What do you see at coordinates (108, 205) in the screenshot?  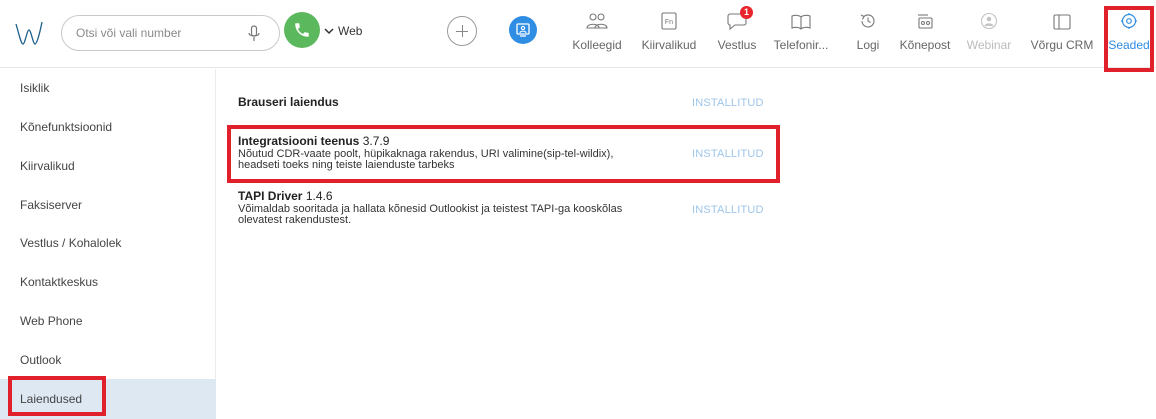 I see `sidebar-item-faksiserver: Faksiserver` at bounding box center [108, 205].